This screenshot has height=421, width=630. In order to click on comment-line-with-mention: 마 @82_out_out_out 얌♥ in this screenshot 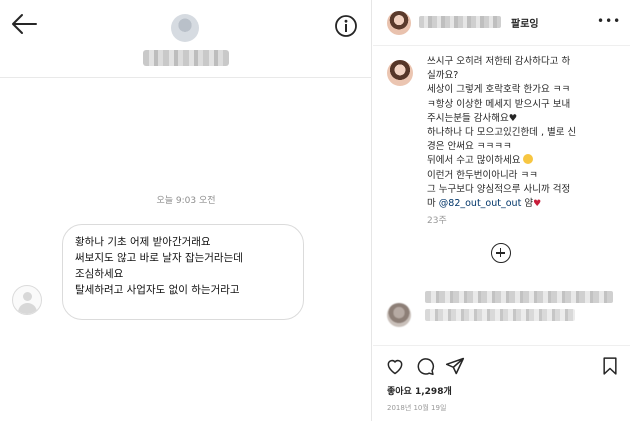, I will do `click(527, 204)`.